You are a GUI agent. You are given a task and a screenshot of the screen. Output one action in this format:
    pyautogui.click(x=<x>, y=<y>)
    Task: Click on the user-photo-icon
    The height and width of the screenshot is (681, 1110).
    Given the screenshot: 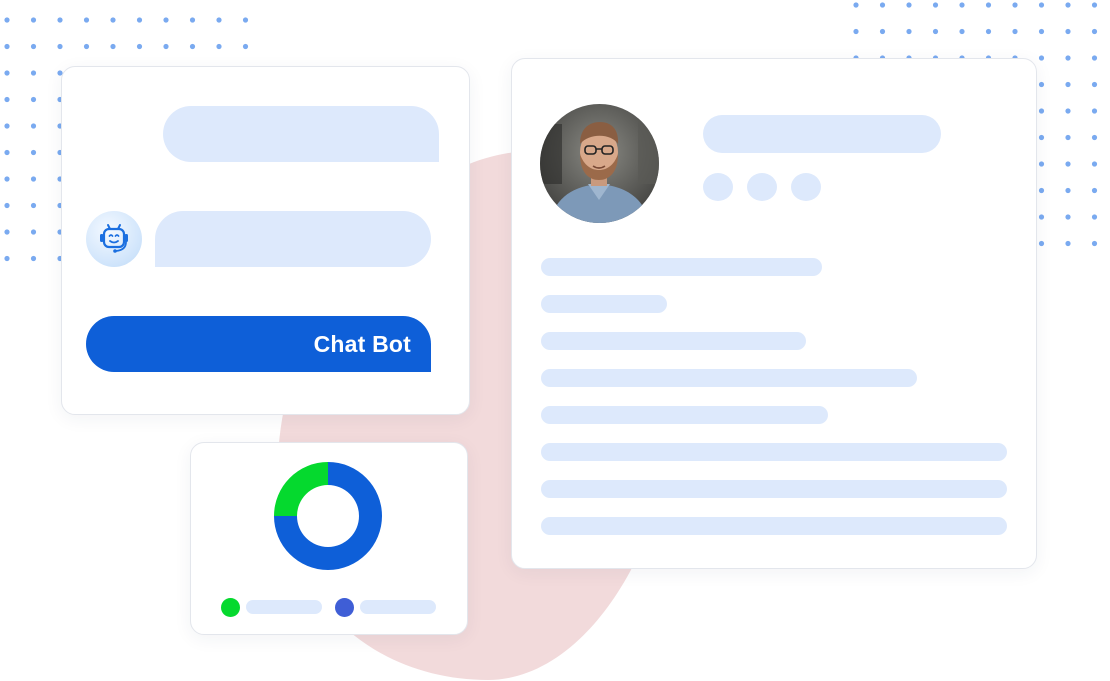 What is the action you would take?
    pyautogui.click(x=599, y=163)
    